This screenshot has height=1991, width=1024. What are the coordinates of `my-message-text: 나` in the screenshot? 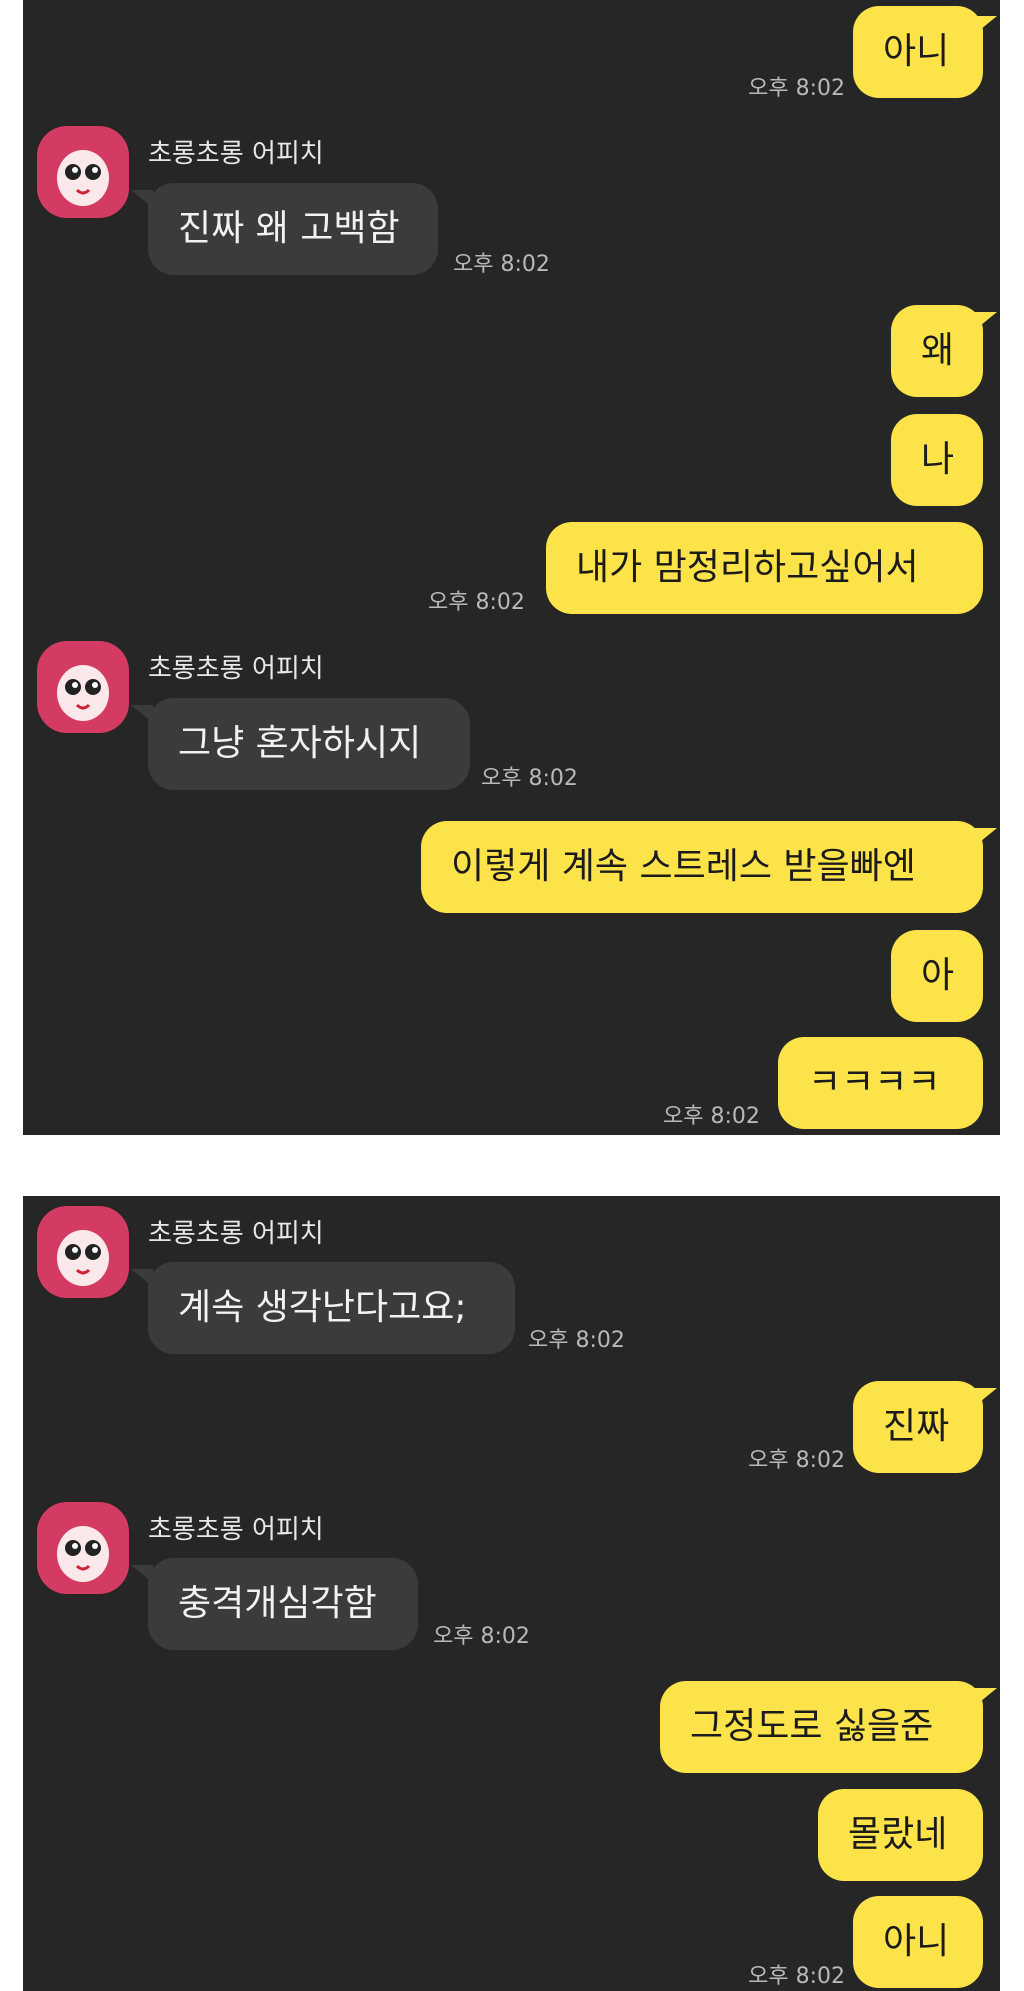 It's located at (938, 459).